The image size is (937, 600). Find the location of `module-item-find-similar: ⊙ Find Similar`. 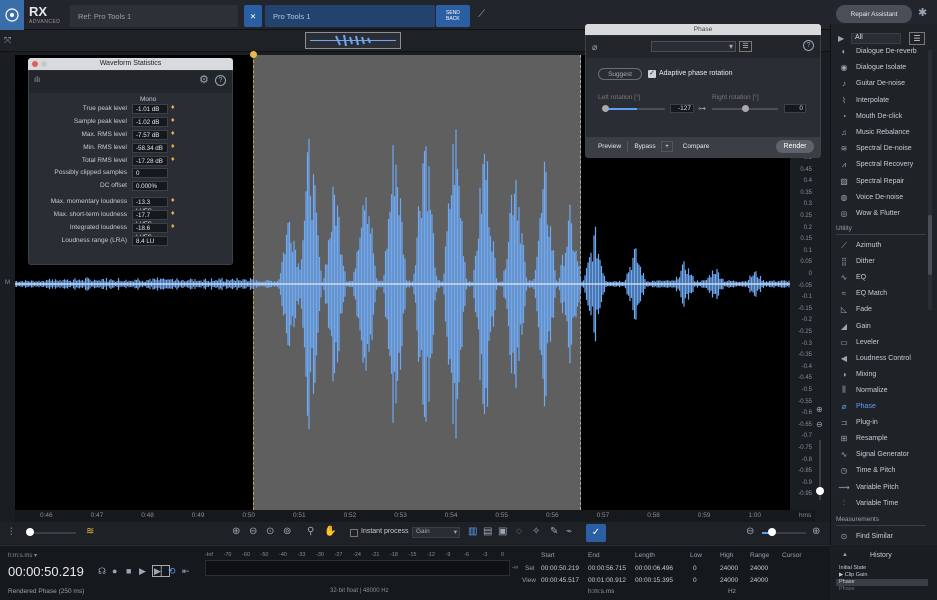

module-item-find-similar: ⊙ Find Similar is located at coordinates (883, 536).